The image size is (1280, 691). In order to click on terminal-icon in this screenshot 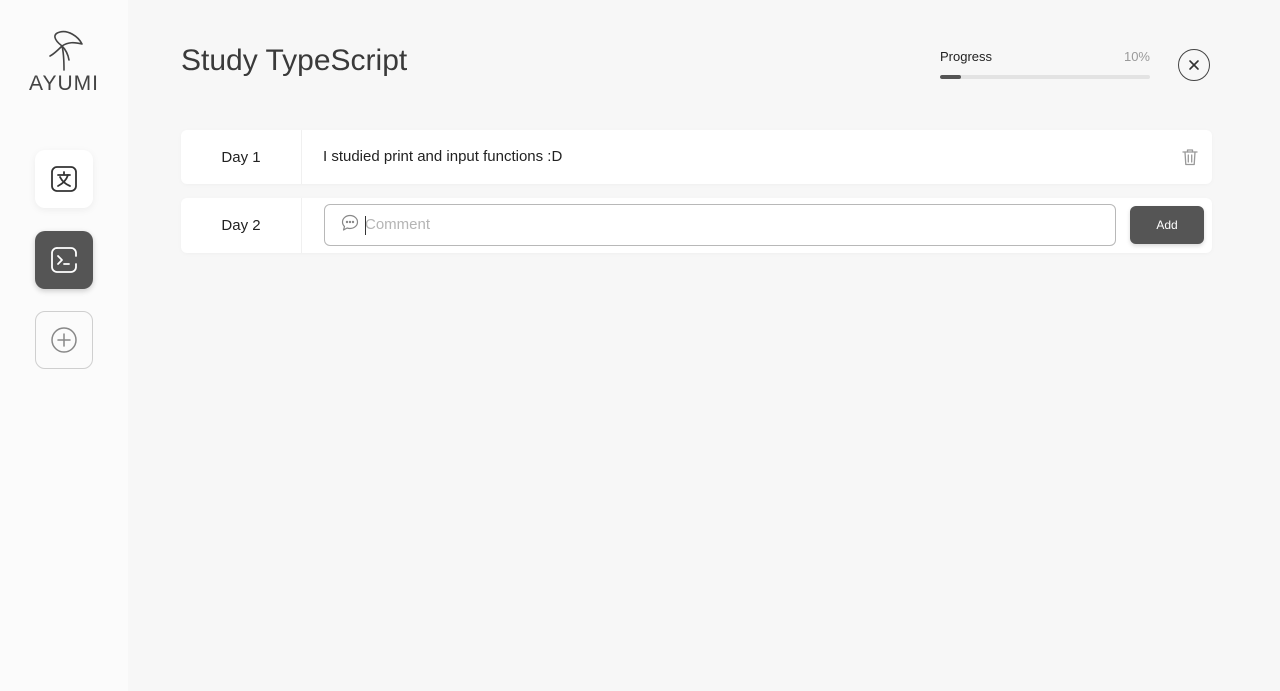, I will do `click(64, 260)`.